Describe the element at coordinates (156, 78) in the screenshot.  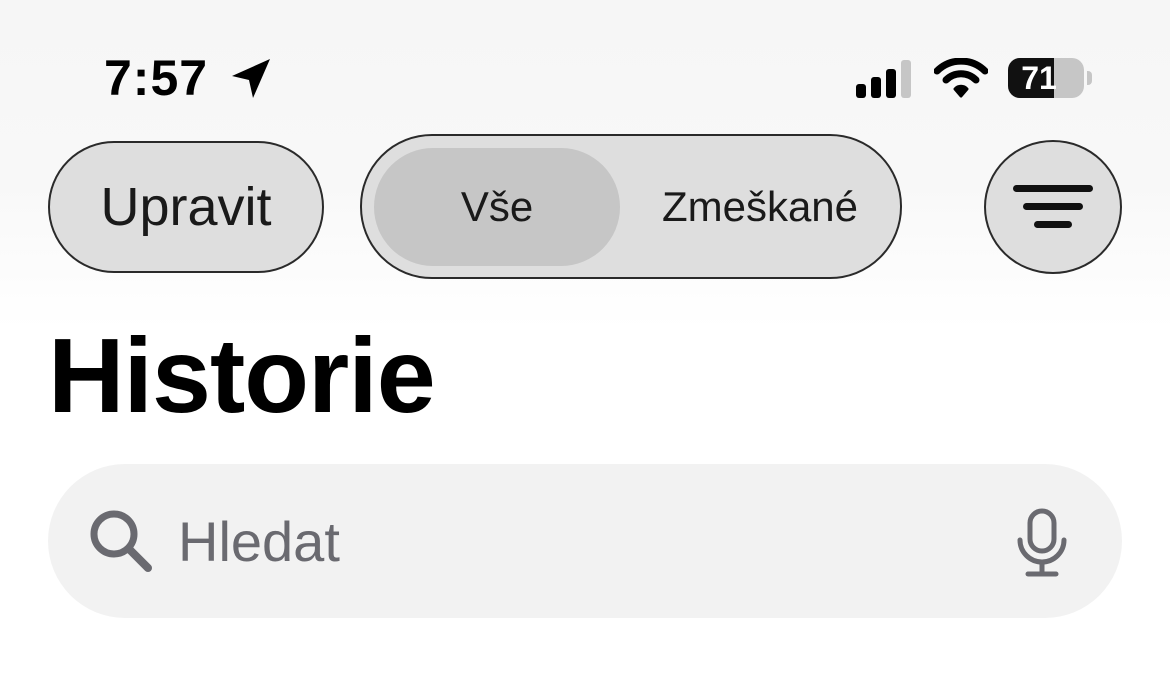
I see `status-time: 7:57` at that location.